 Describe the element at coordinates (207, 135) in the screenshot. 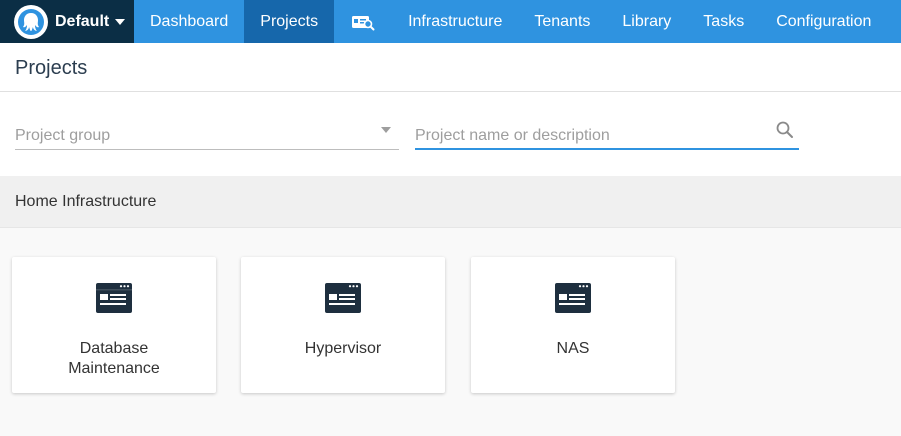

I see `project-group-select: Project group` at that location.